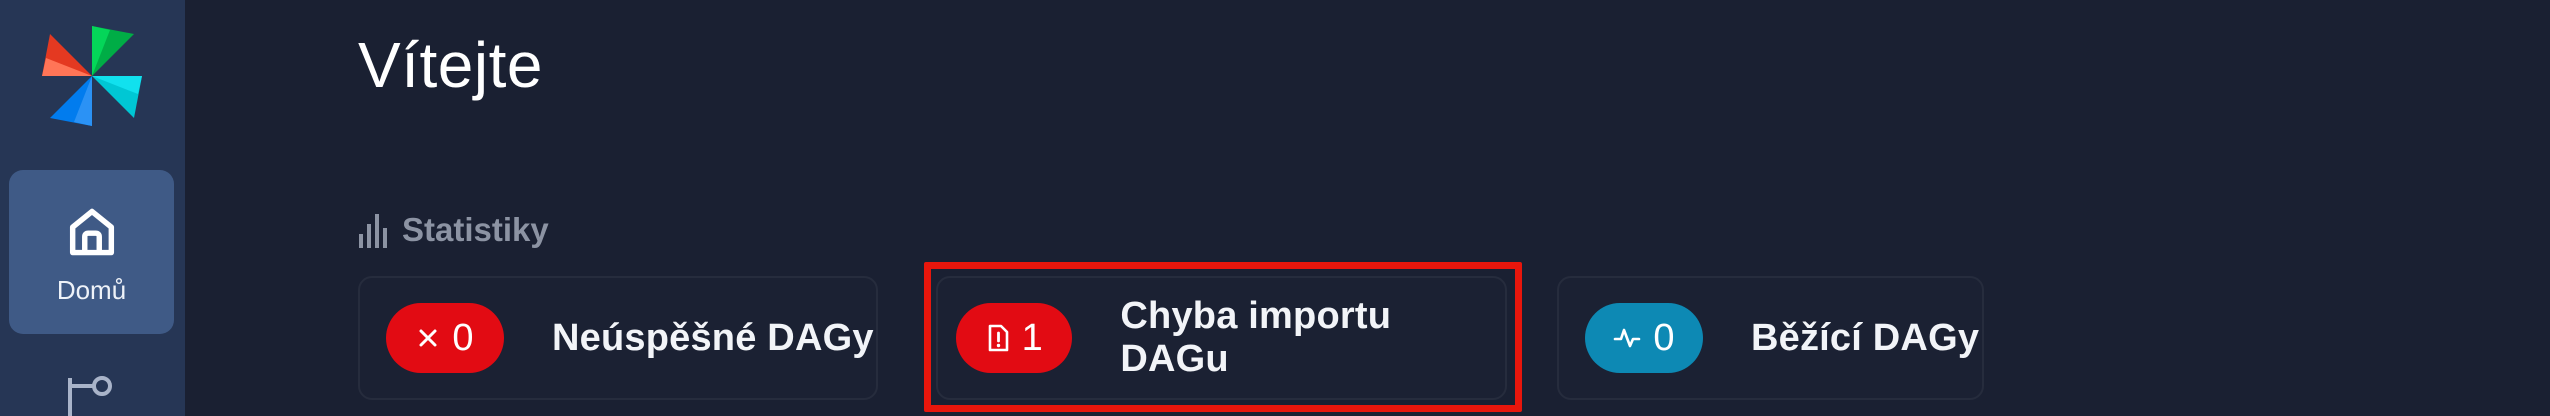 This screenshot has width=2550, height=416. Describe the element at coordinates (713, 337) in the screenshot. I see `failed-dags-label: Neúspěšné DAGy` at that location.